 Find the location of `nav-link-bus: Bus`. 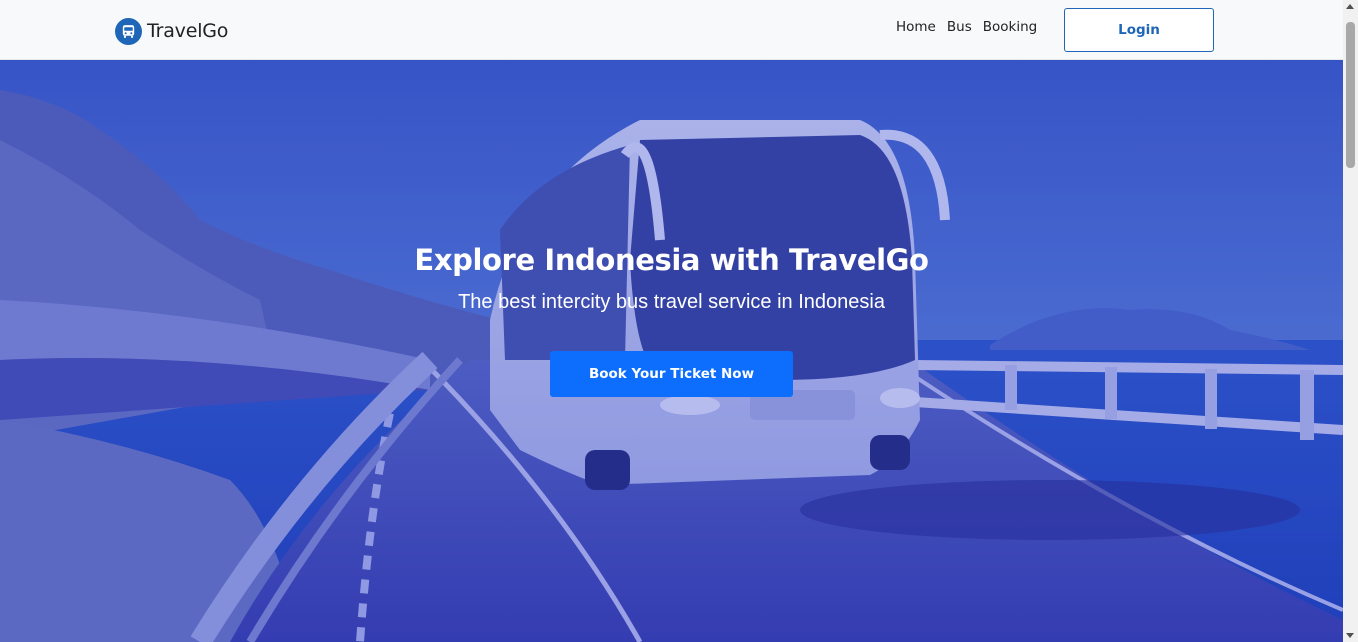

nav-link-bus: Bus is located at coordinates (959, 27).